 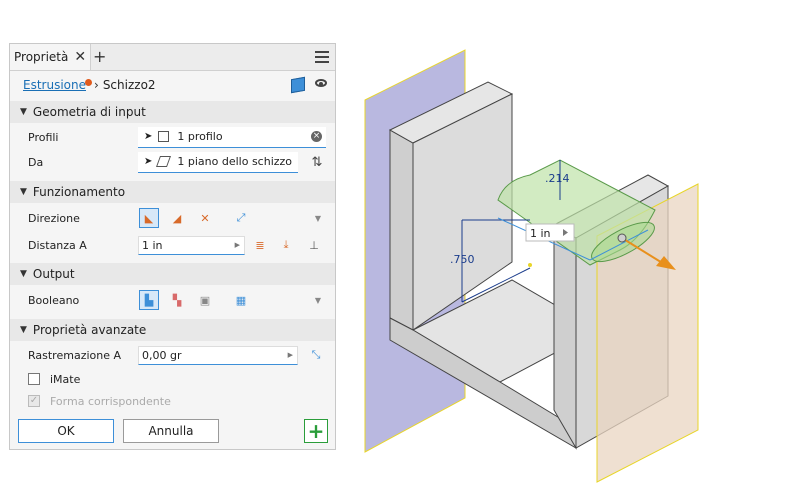 What do you see at coordinates (34, 401) in the screenshot?
I see `match-shape-checkbox: ✓` at bounding box center [34, 401].